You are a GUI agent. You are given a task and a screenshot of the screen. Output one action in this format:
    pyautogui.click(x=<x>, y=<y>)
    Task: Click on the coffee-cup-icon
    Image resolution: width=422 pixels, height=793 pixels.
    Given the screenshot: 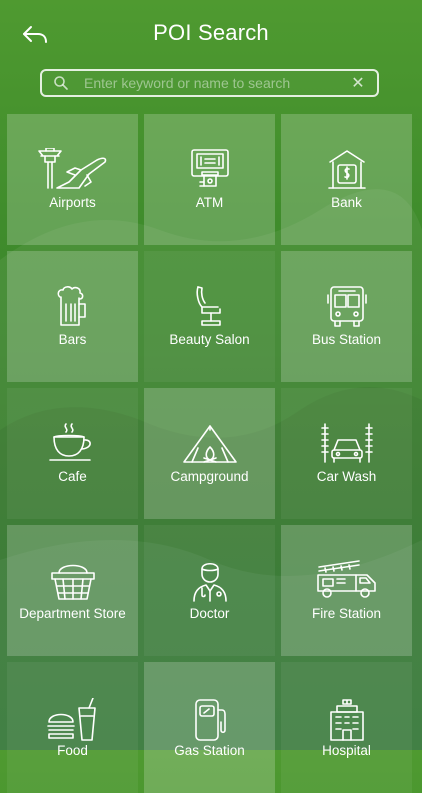 What is the action you would take?
    pyautogui.click(x=72, y=444)
    